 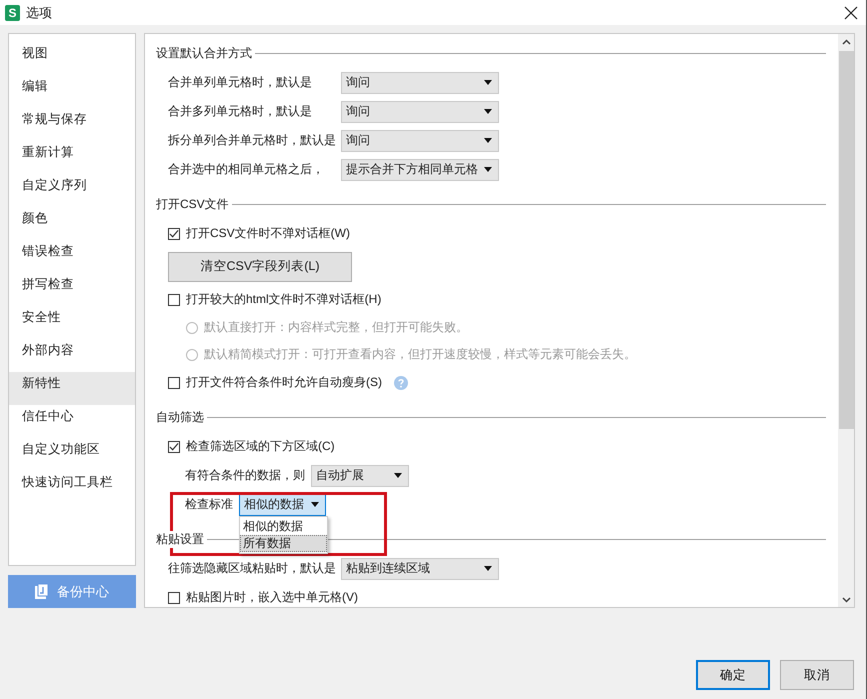 I want to click on dropdown: 相似的数据, so click(x=282, y=505).